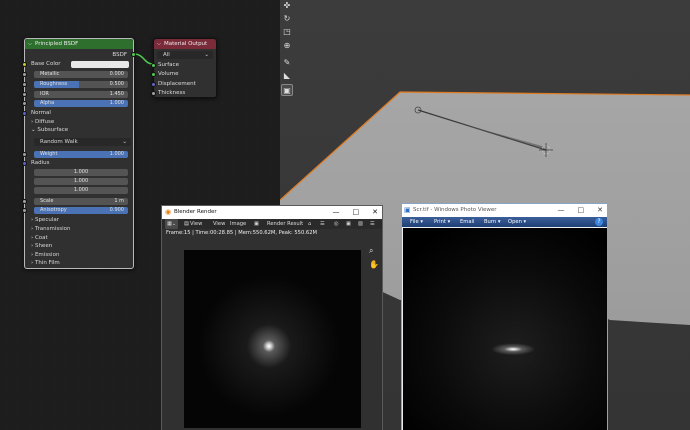  I want to click on surface-label: Surface, so click(168, 65).